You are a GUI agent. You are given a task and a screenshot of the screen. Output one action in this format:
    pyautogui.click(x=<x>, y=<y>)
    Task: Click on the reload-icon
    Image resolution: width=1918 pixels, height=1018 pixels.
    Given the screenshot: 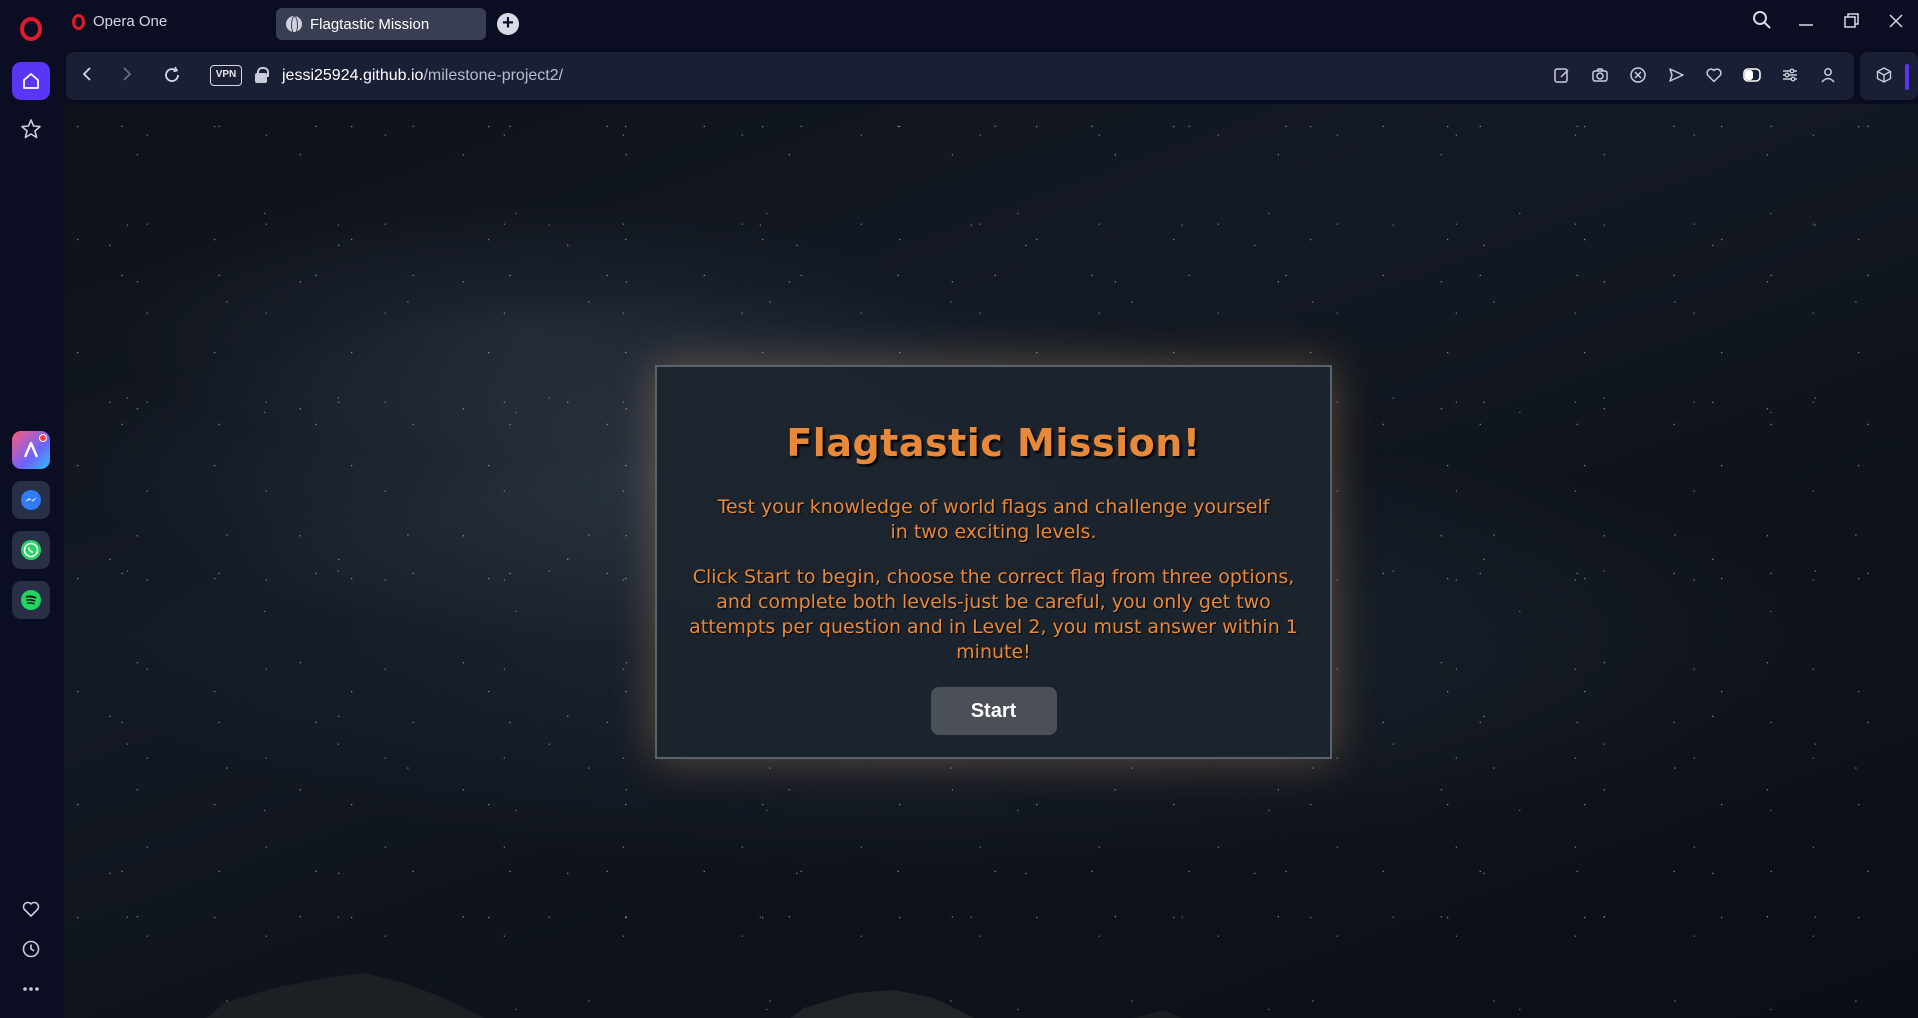 What is the action you would take?
    pyautogui.click(x=172, y=74)
    